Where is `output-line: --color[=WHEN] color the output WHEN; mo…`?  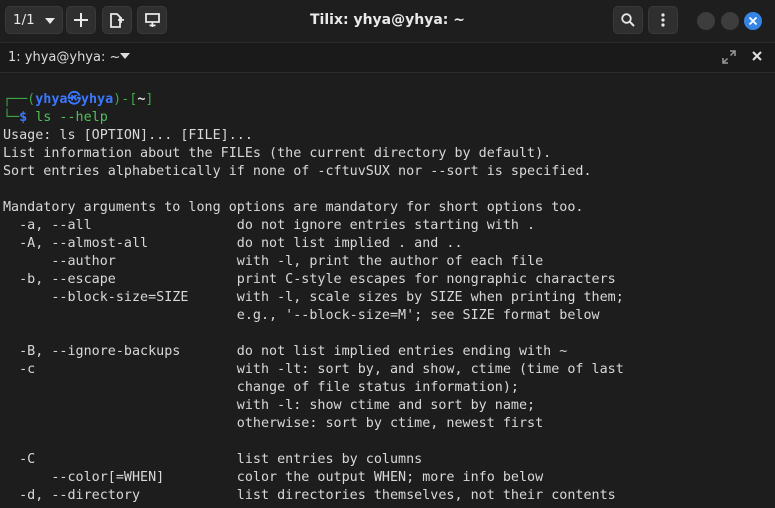
output-line: --color[=WHEN] color the output WHEN; mo… is located at coordinates (273, 477).